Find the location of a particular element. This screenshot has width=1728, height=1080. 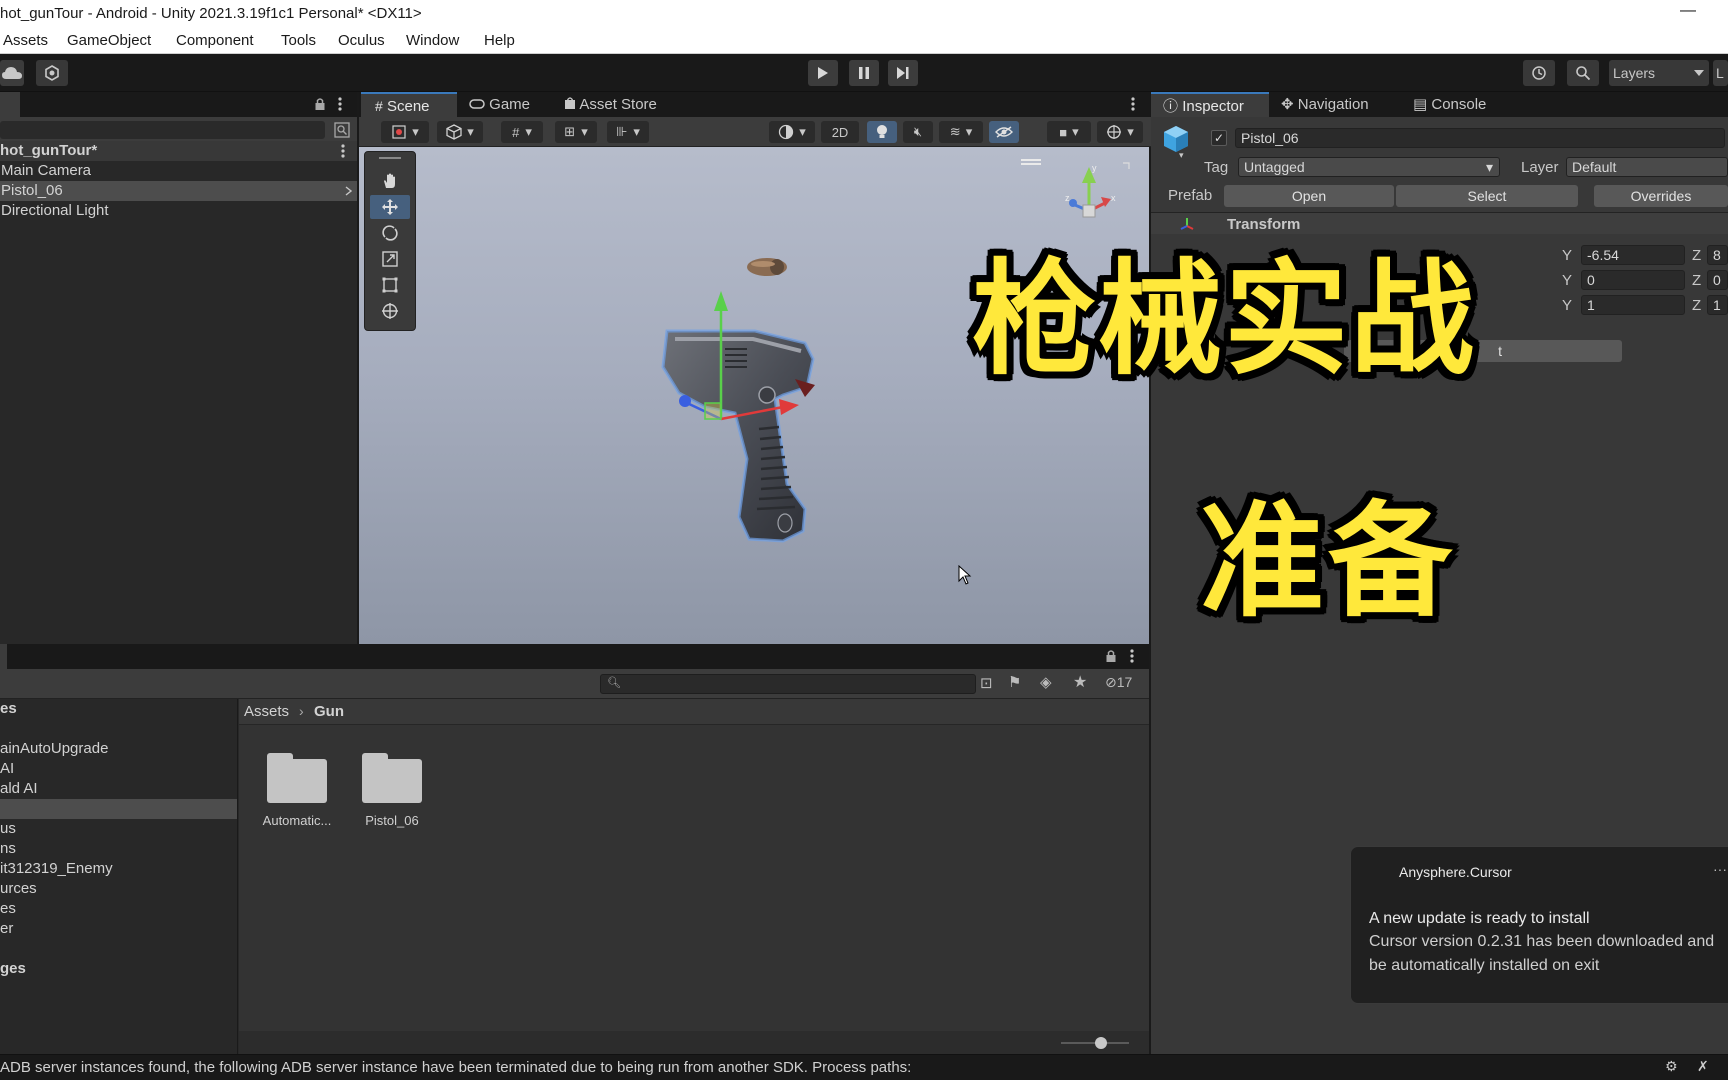

active-checkbox: ✓ is located at coordinates (1219, 138).